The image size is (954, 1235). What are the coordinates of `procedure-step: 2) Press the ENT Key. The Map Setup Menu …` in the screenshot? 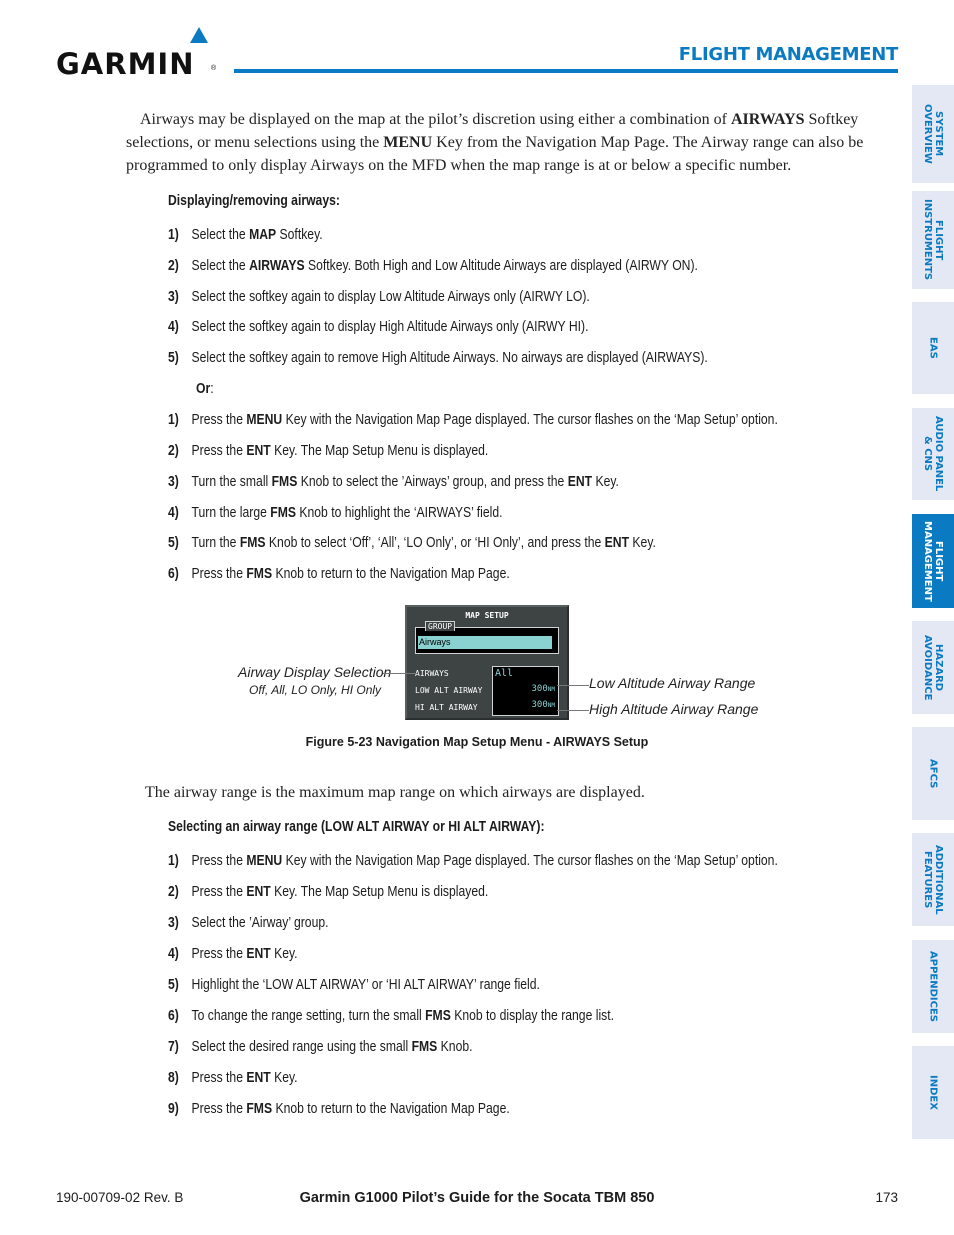 It's located at (328, 451).